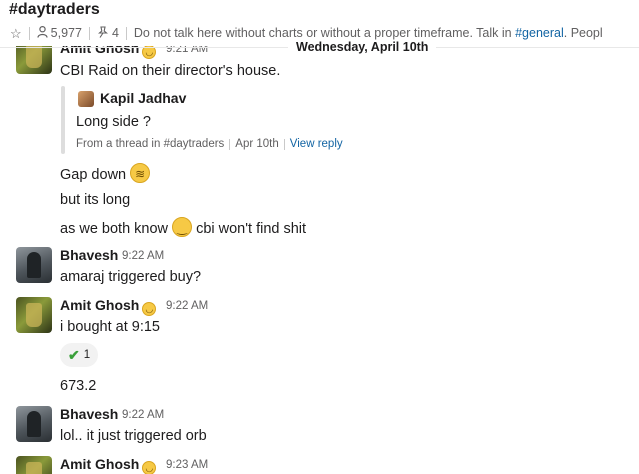 The height and width of the screenshot is (474, 639). I want to click on quote-text: Long side ?, so click(113, 122).